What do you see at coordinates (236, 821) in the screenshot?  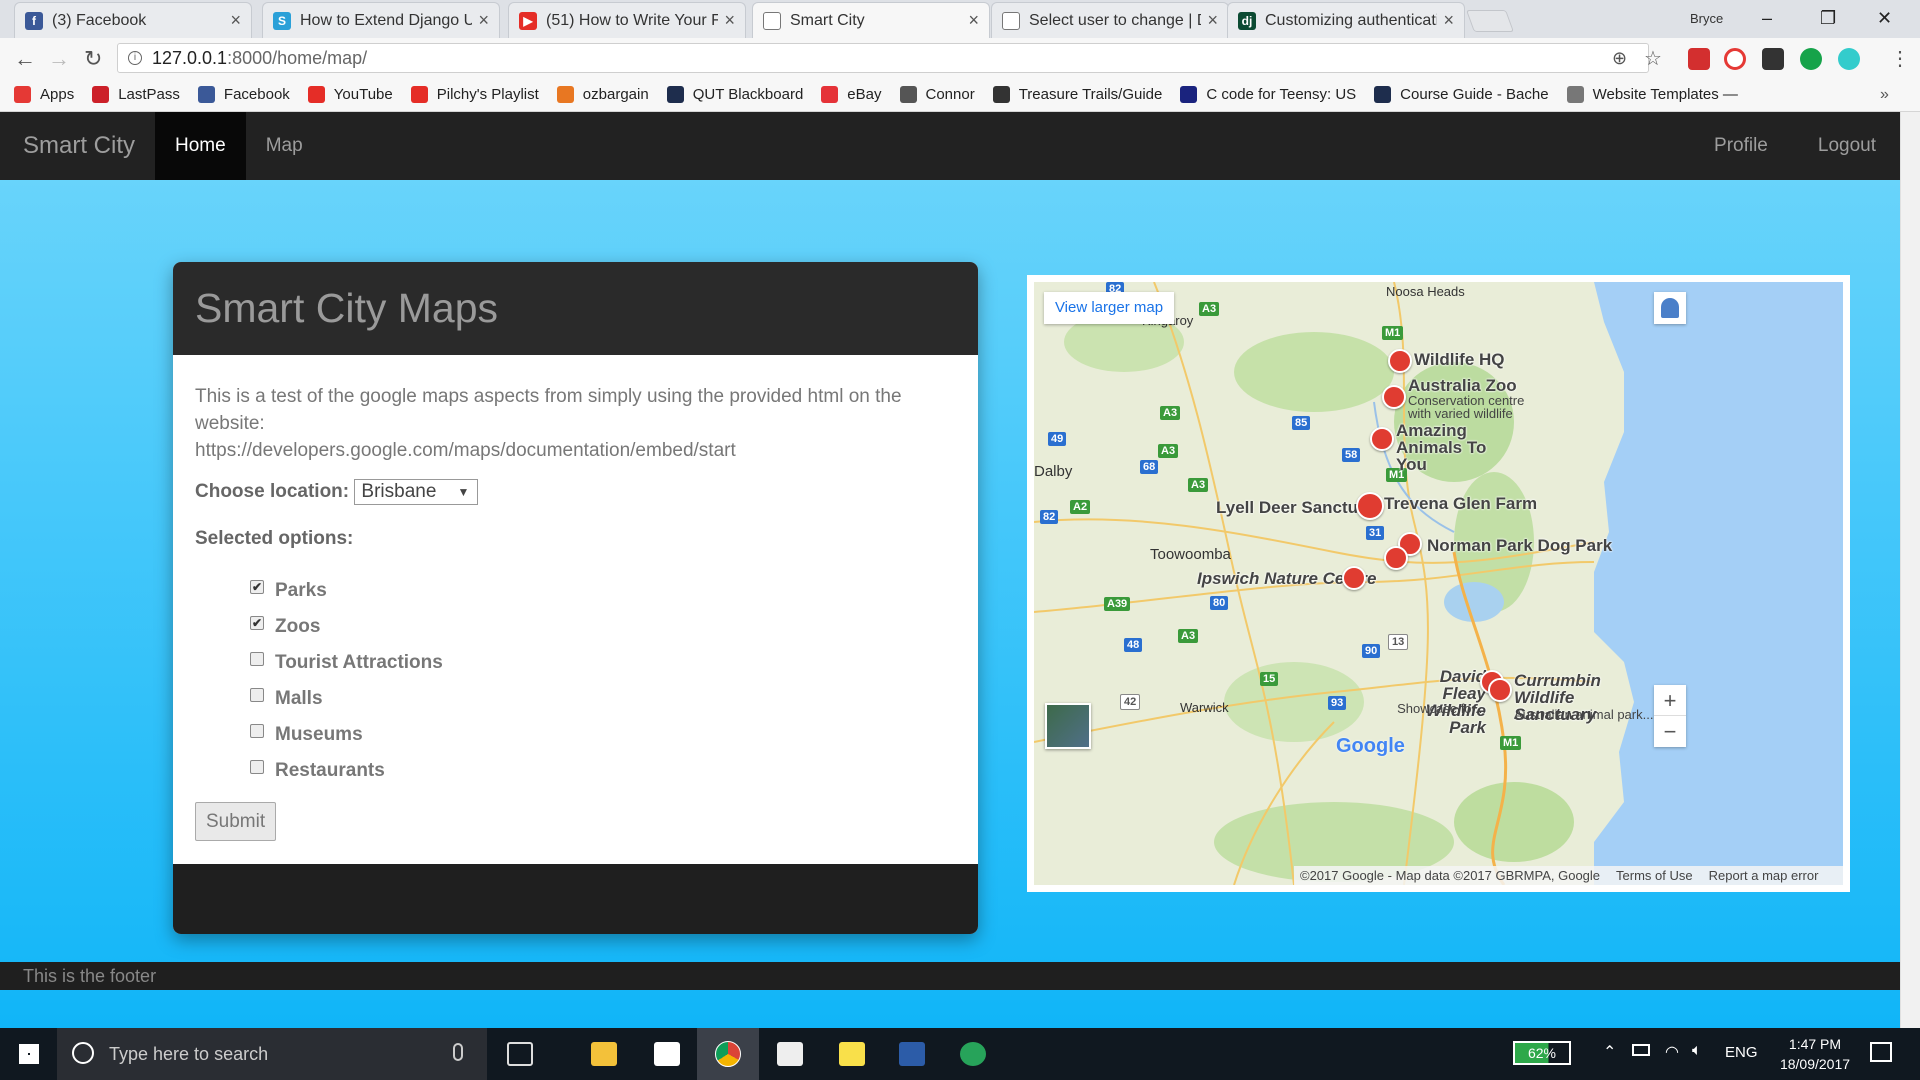 I see `submit-button: Submit` at bounding box center [236, 821].